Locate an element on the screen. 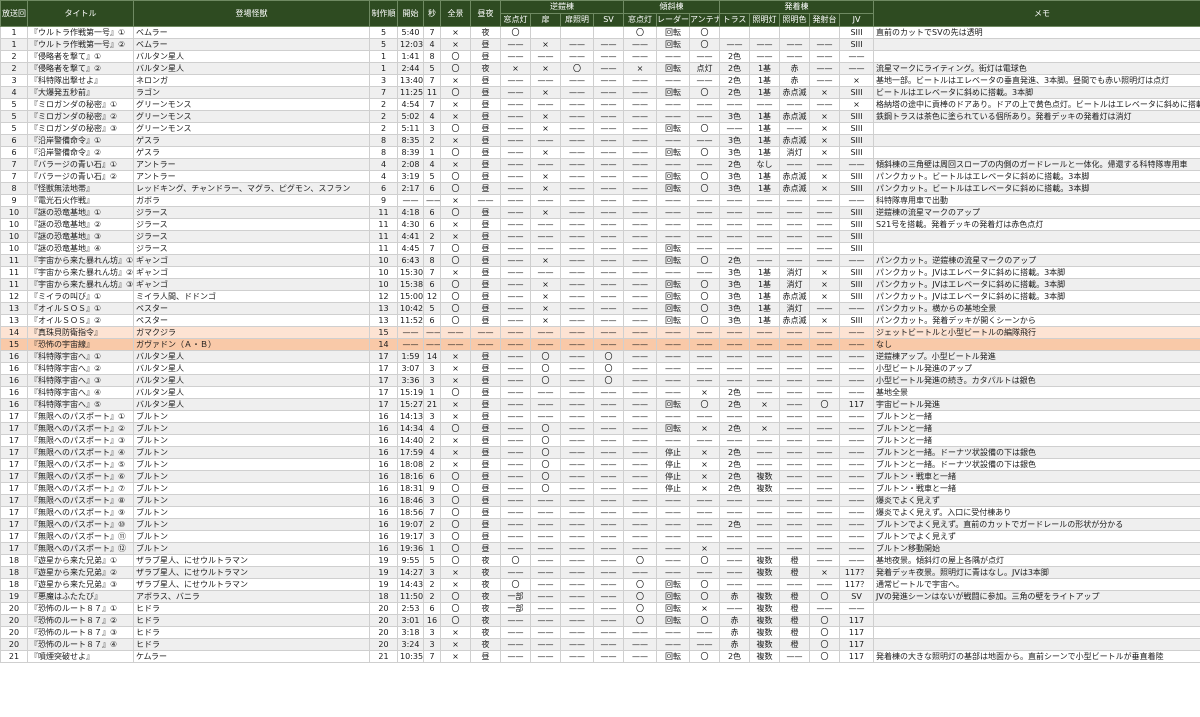  cell-launch-pad: —— is located at coordinates (825, 608).